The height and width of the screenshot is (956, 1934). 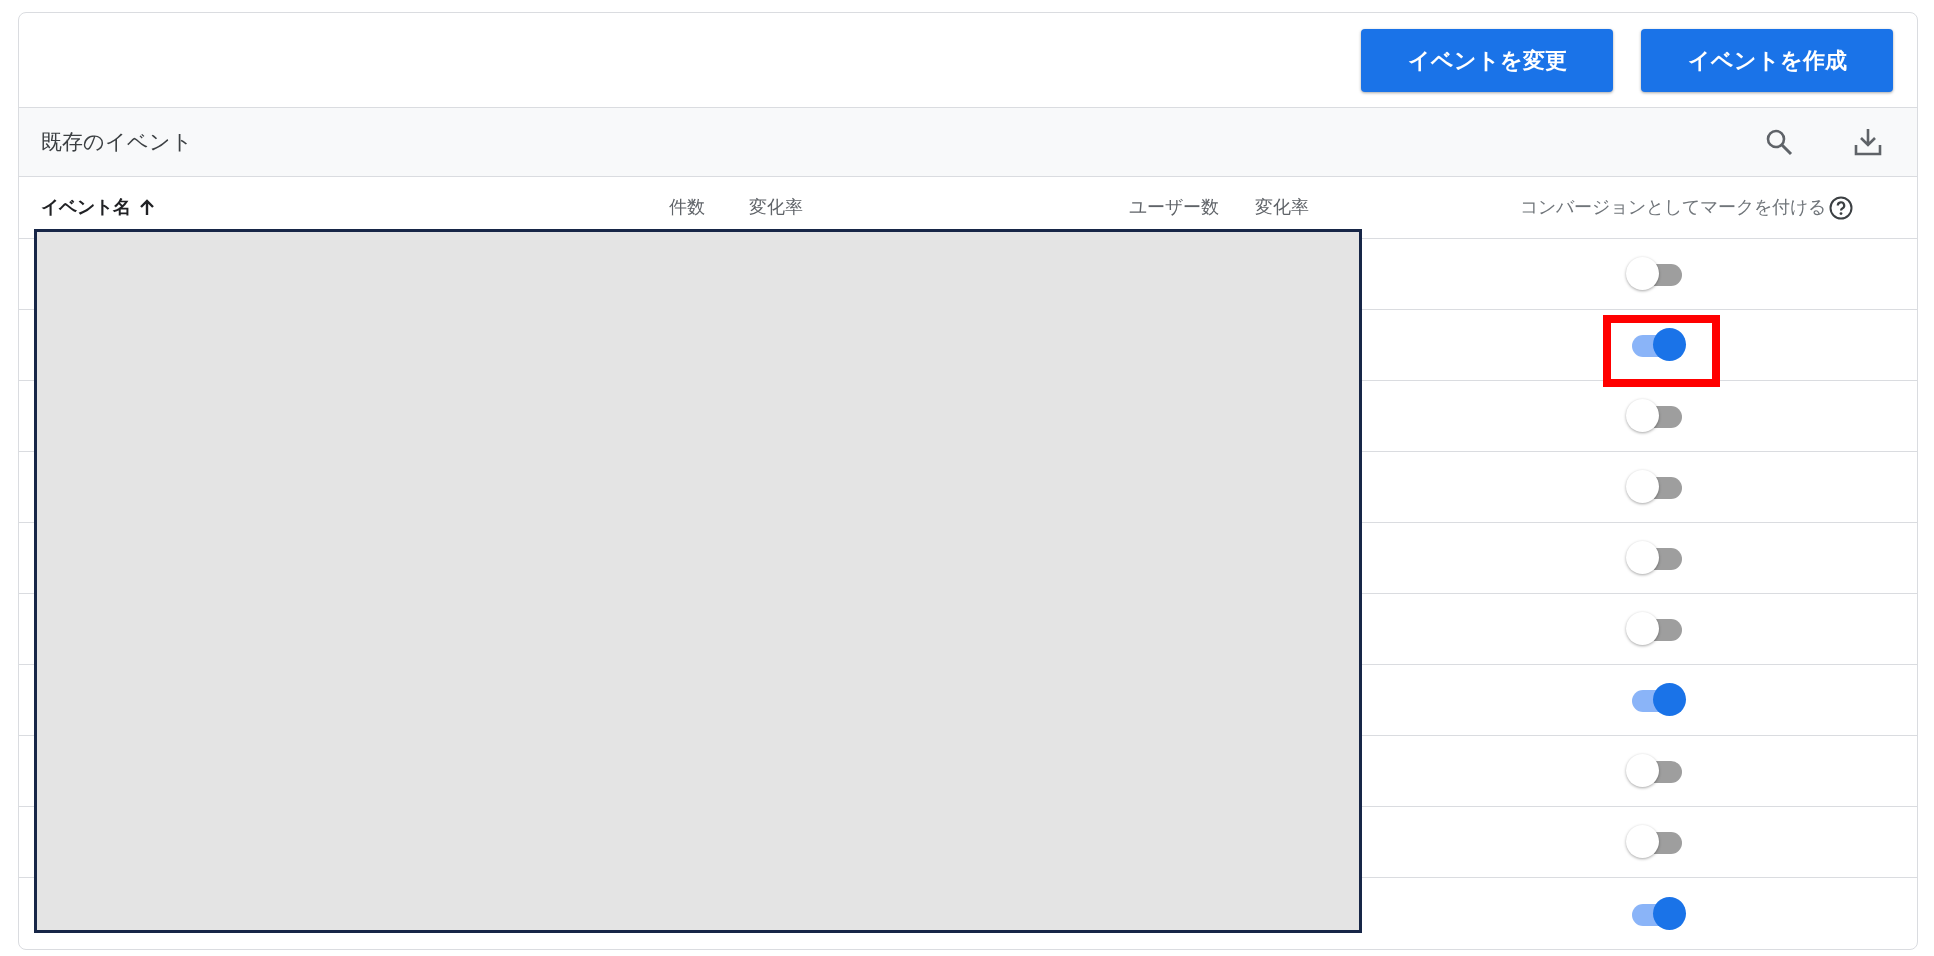 What do you see at coordinates (1841, 207) in the screenshot?
I see `help-icon` at bounding box center [1841, 207].